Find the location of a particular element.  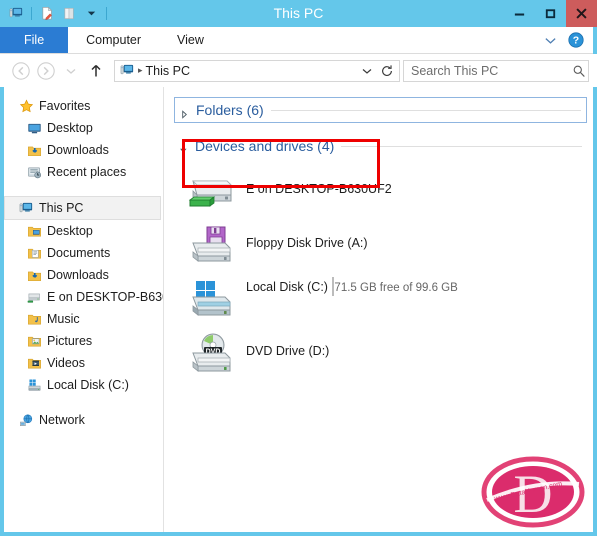

group-header-devices-and-drives: Devices and drives (4) is located at coordinates (380, 146).